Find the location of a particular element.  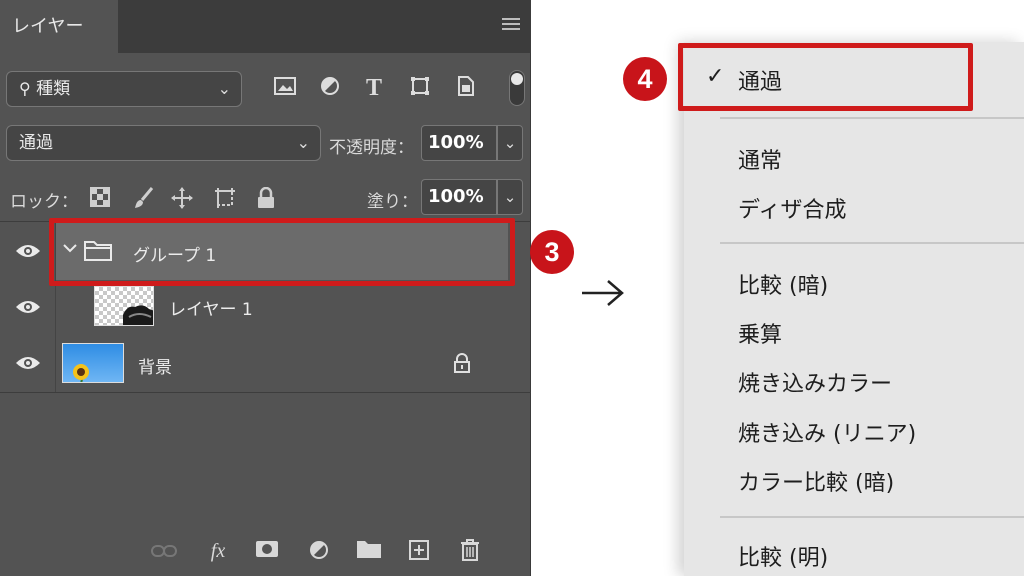

filter-value: 種類 is located at coordinates (53, 89).